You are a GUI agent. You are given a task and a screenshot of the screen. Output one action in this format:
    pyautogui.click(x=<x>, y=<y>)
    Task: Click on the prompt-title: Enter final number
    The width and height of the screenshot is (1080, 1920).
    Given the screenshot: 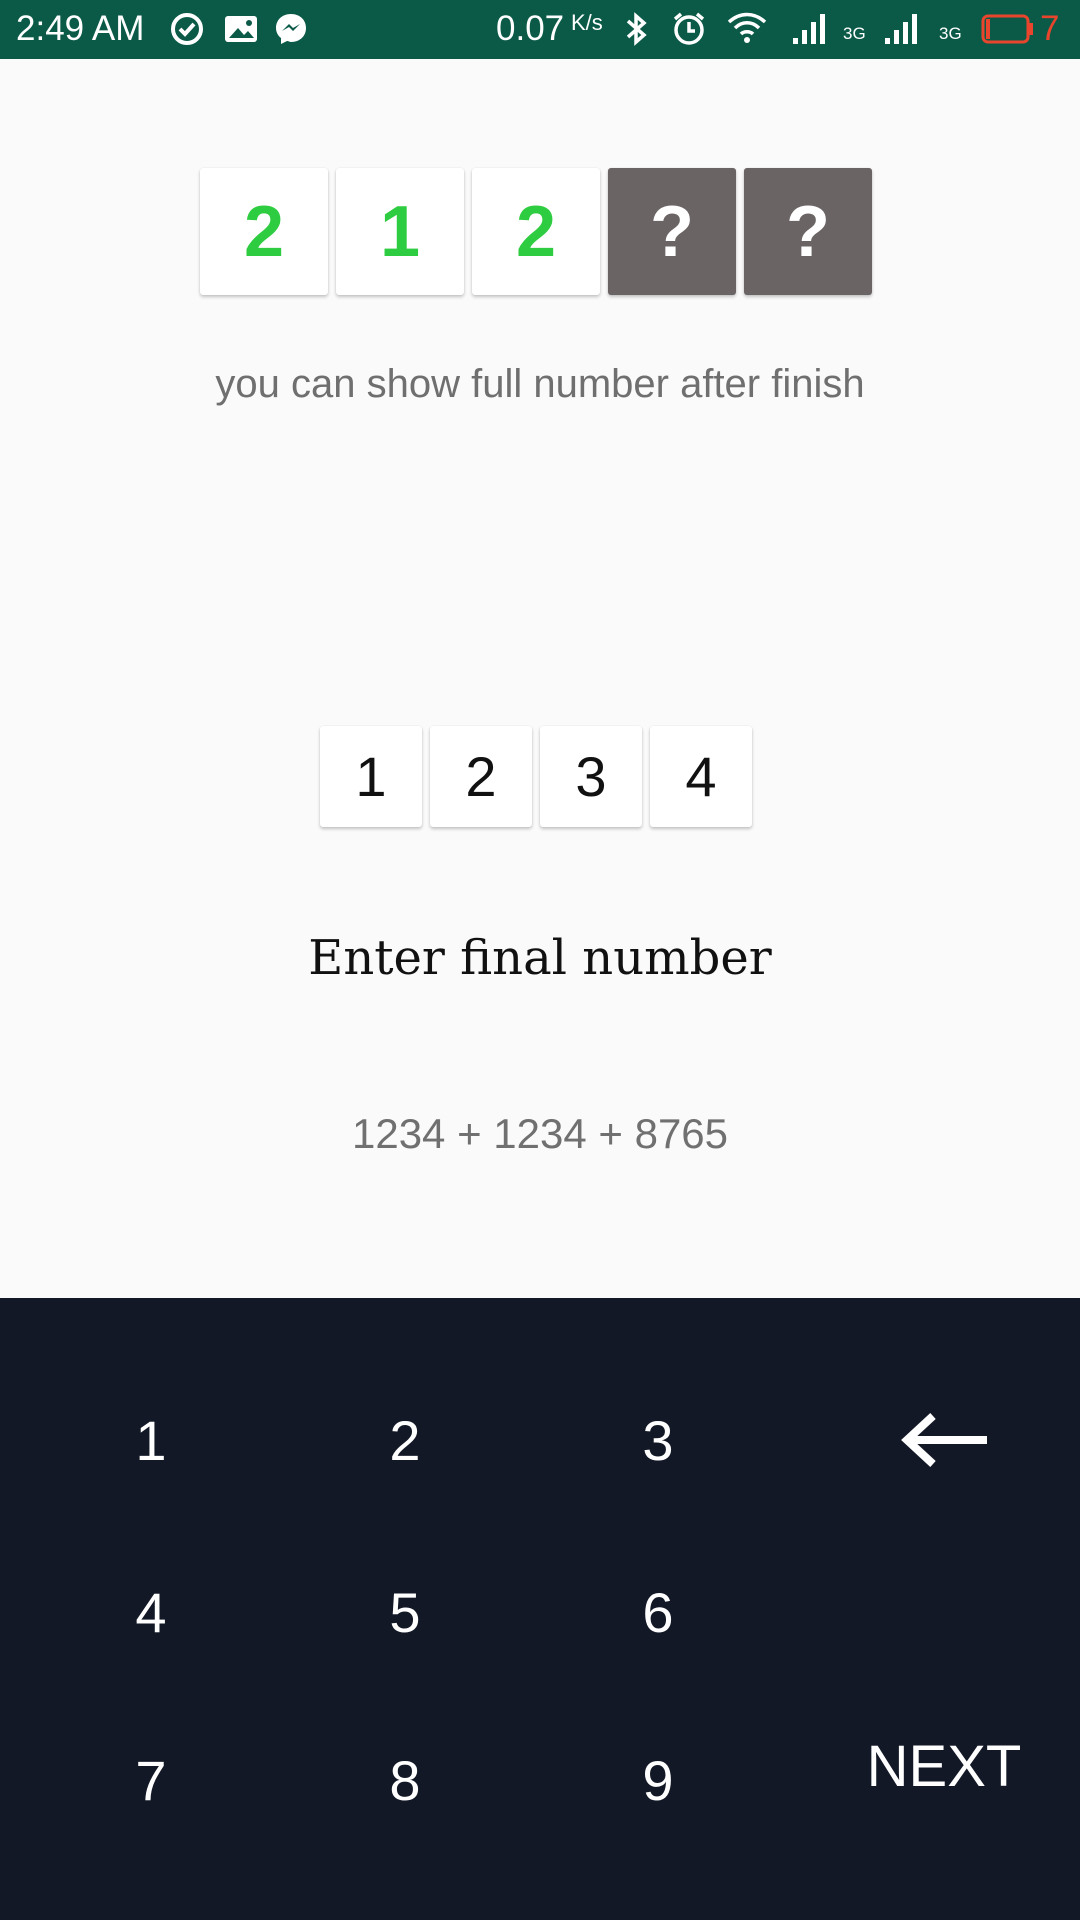 What is the action you would take?
    pyautogui.click(x=540, y=958)
    